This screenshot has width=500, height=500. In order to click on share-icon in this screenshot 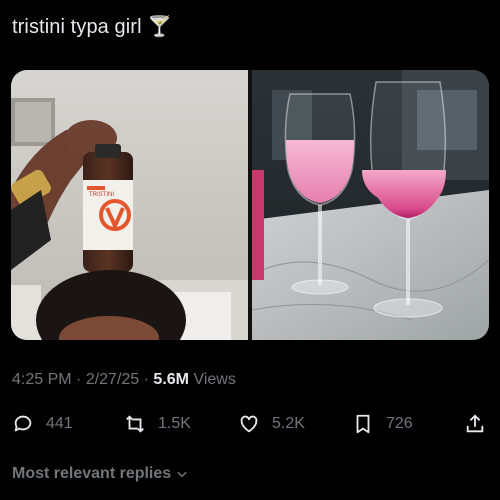, I will do `click(475, 423)`.